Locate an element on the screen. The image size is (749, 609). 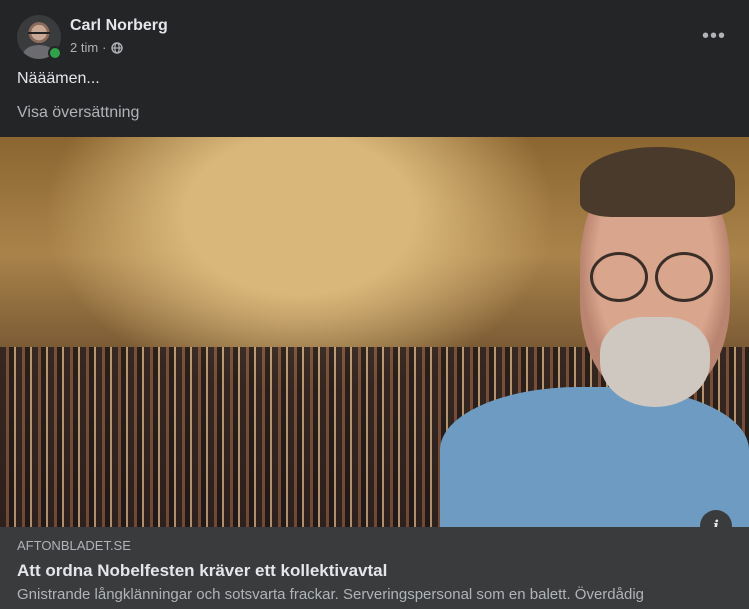
post-meta: 2 tim · is located at coordinates (96, 47).